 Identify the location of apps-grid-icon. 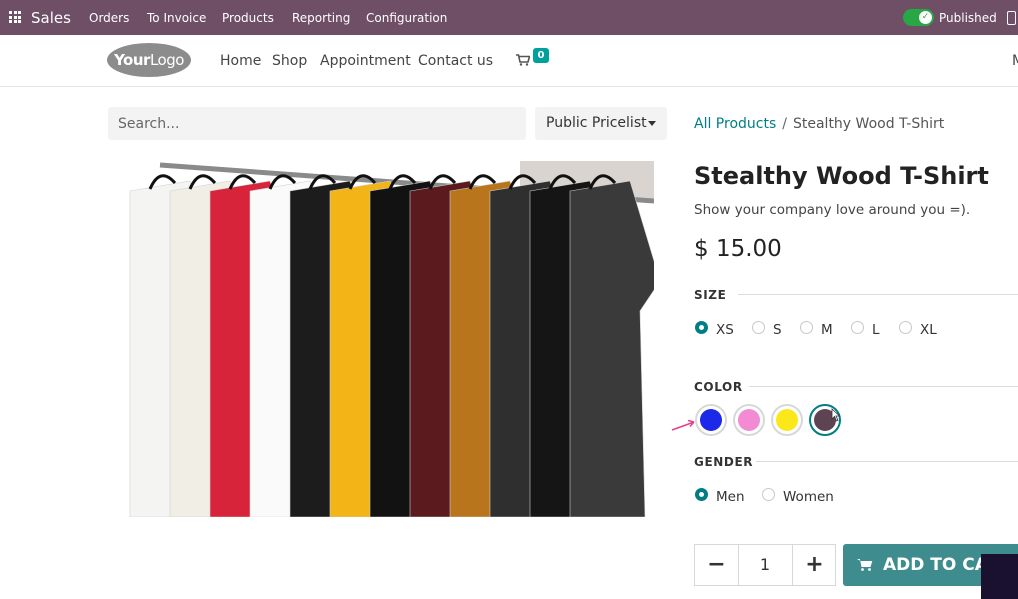
(15, 17).